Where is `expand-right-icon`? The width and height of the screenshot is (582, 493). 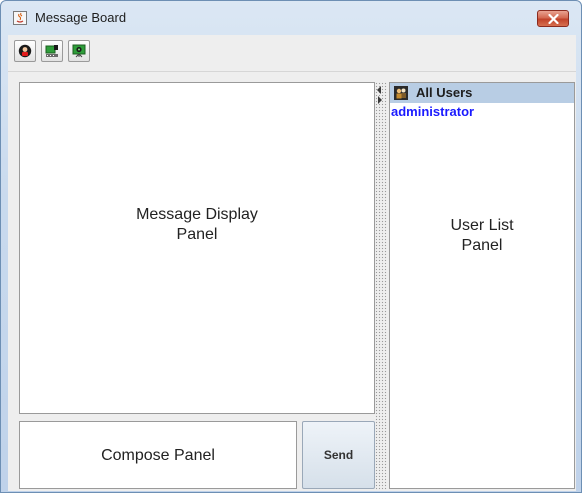 expand-right-icon is located at coordinates (379, 100).